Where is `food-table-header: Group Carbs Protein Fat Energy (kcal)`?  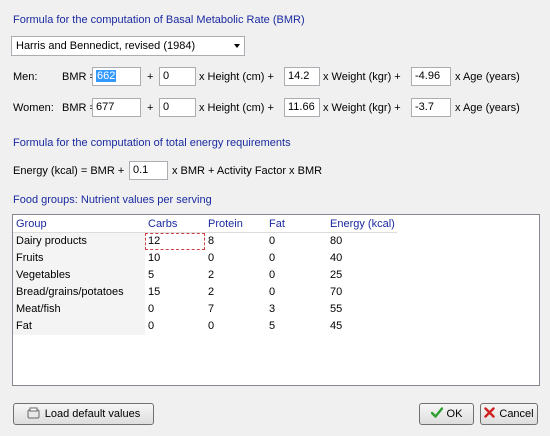 food-table-header: Group Carbs Protein Fat Energy (kcal) is located at coordinates (205, 224).